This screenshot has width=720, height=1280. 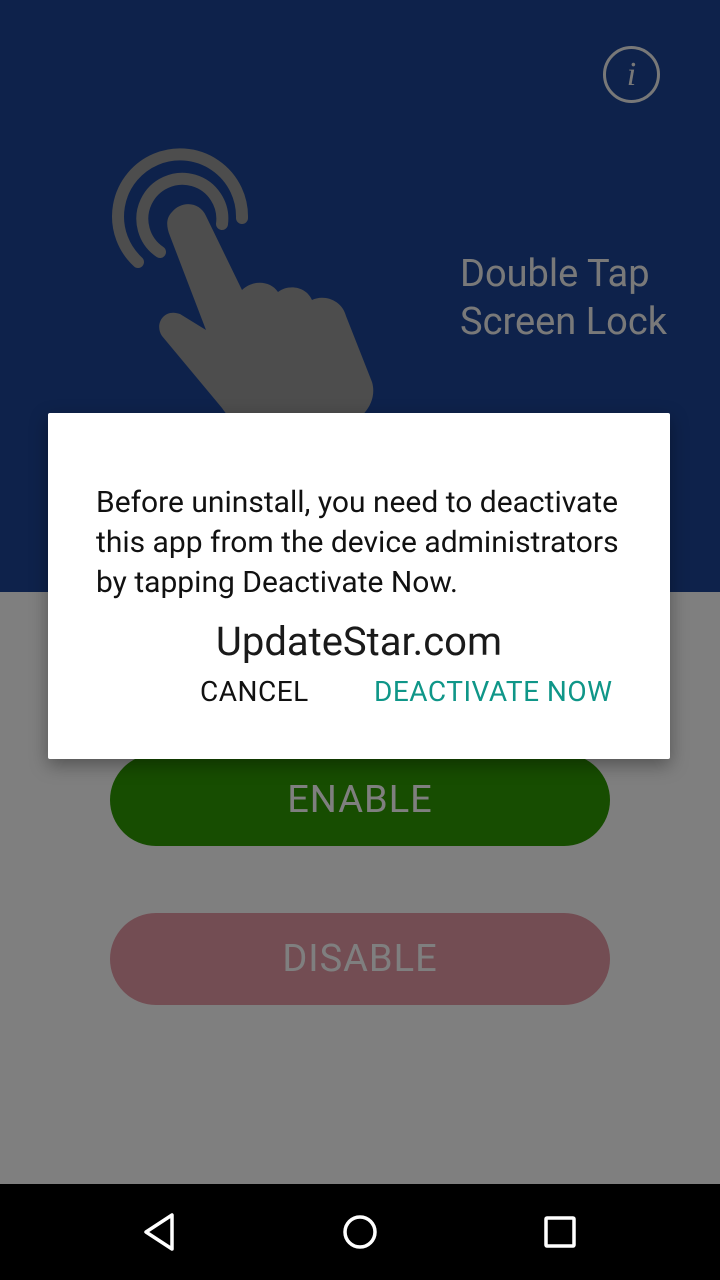 What do you see at coordinates (560, 1232) in the screenshot?
I see `recent-apps-square-icon` at bounding box center [560, 1232].